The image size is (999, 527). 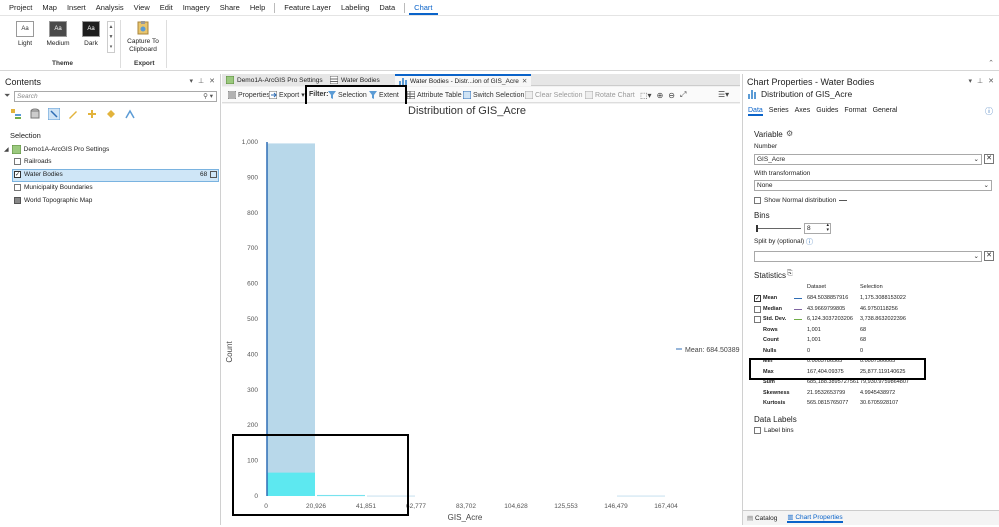 What do you see at coordinates (25, 34) in the screenshot?
I see `theme-light-button: Aa Light` at bounding box center [25, 34].